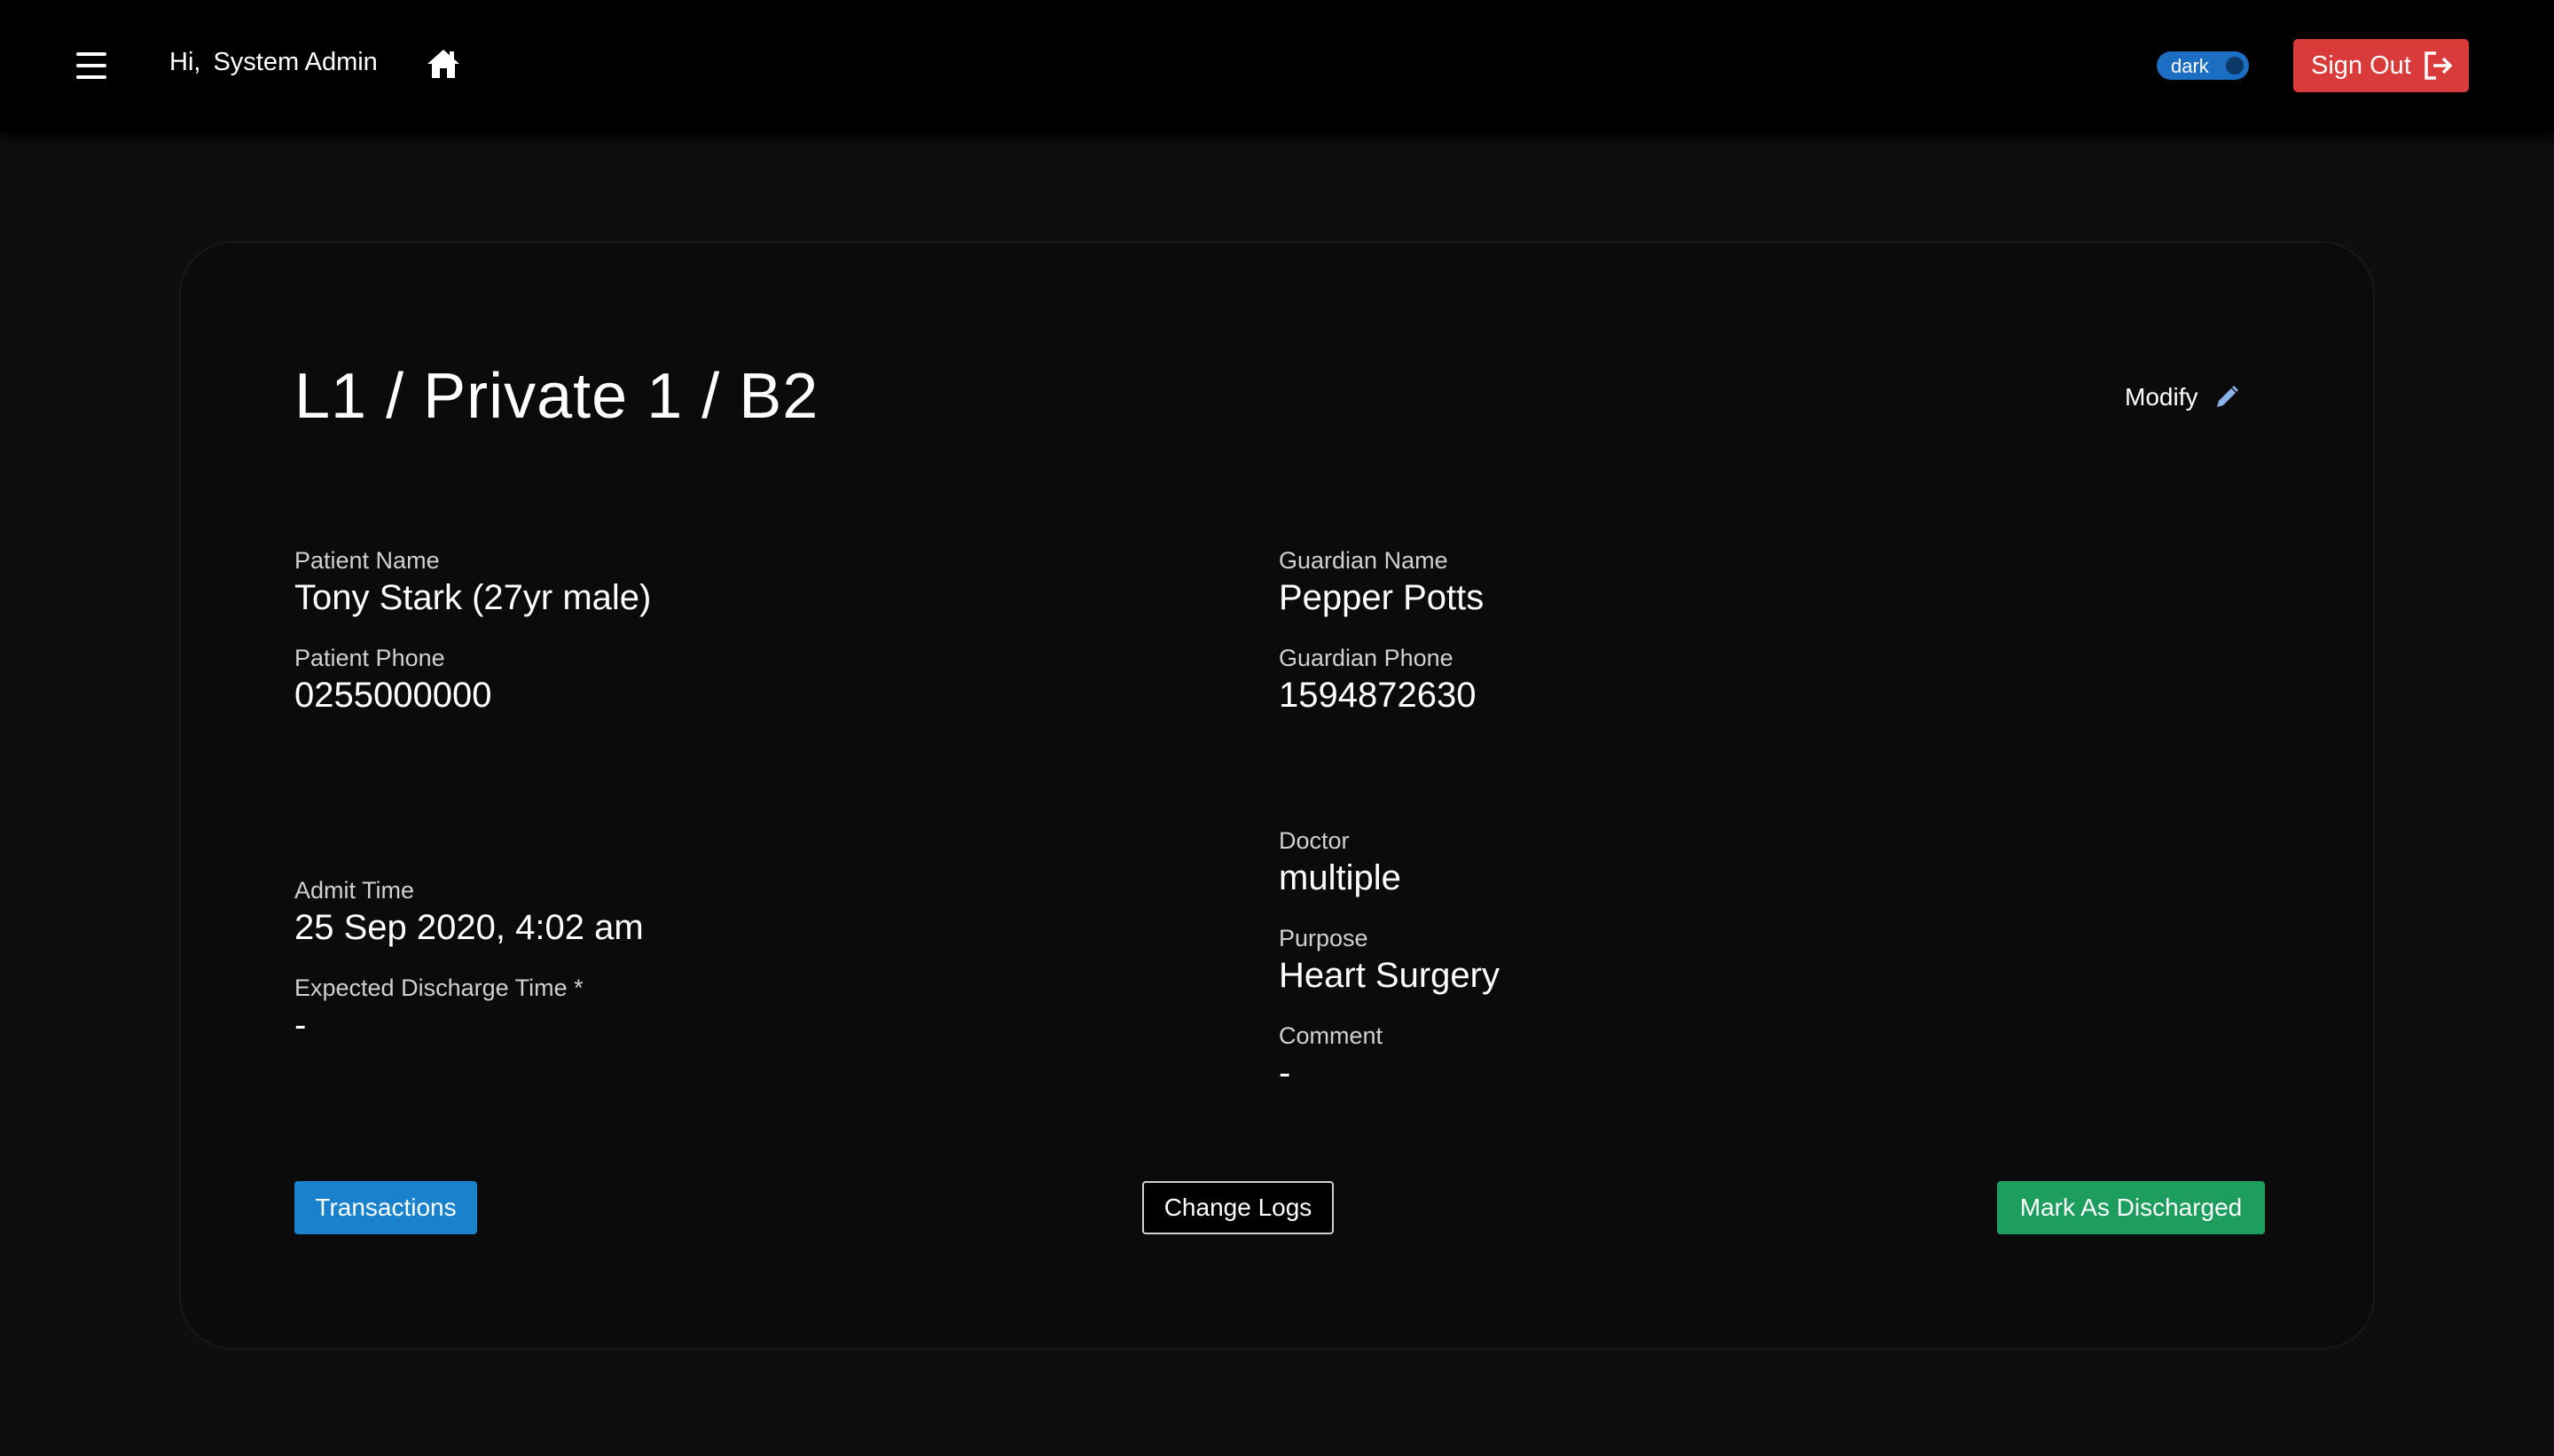  What do you see at coordinates (1323, 938) in the screenshot?
I see `purpose-label: Purpose` at bounding box center [1323, 938].